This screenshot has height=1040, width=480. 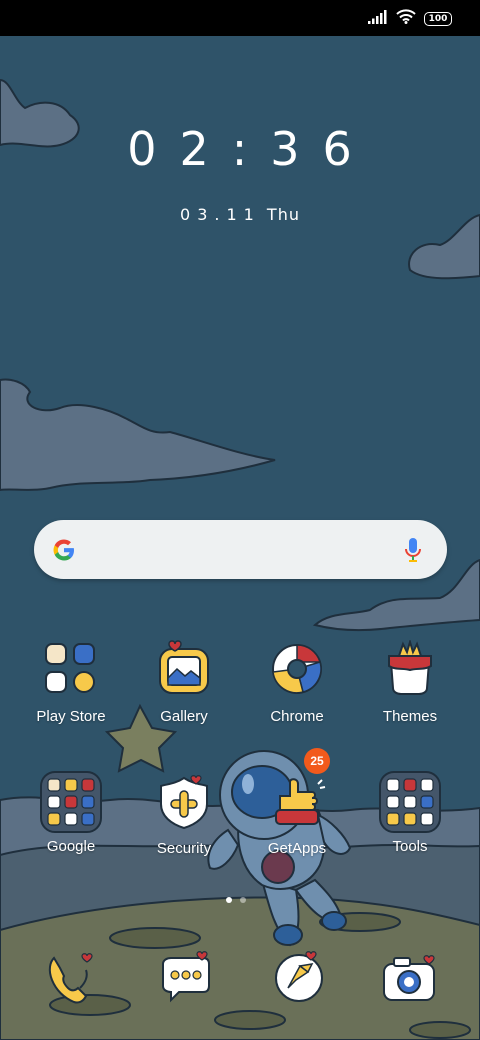 I want to click on clock-date: 03.11 Thu, so click(x=240, y=214).